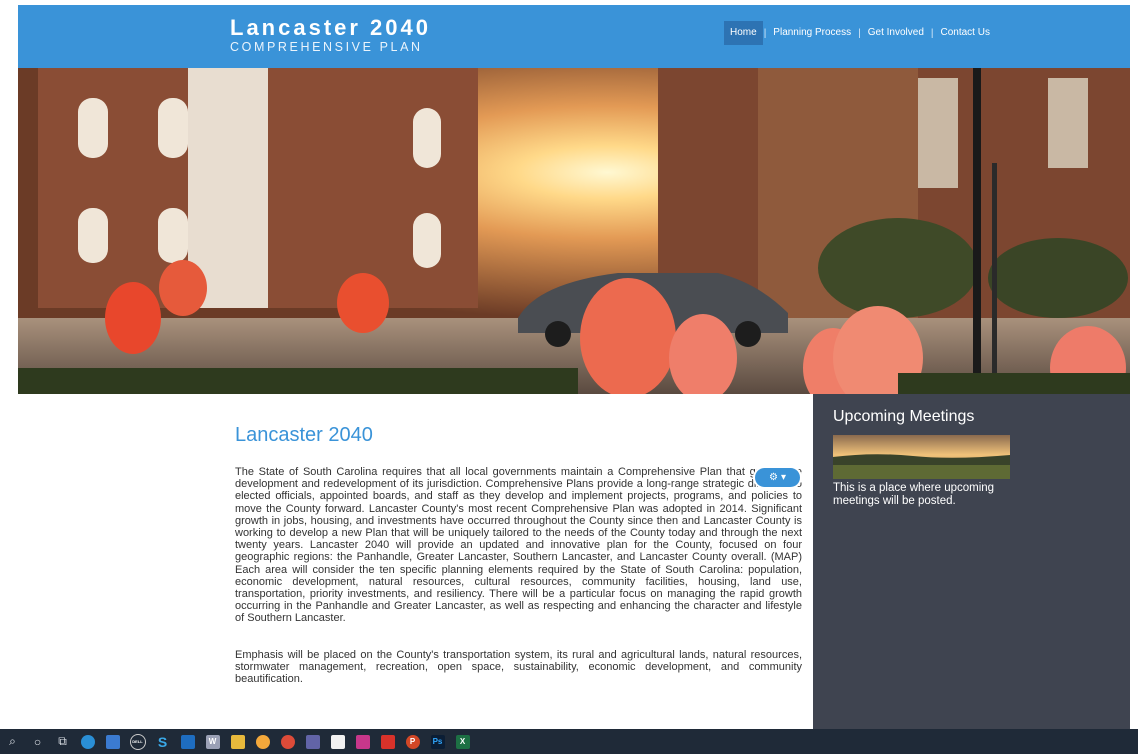  What do you see at coordinates (362, 741) in the screenshot?
I see `photos-icon` at bounding box center [362, 741].